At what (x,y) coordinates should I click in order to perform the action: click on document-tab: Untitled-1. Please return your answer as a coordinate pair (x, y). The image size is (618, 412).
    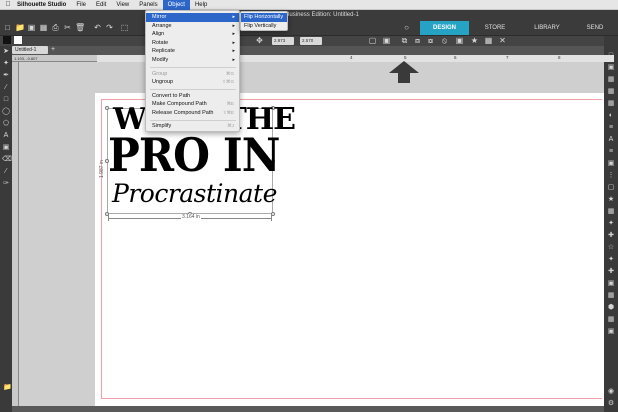
    Looking at the image, I should click on (30, 50).